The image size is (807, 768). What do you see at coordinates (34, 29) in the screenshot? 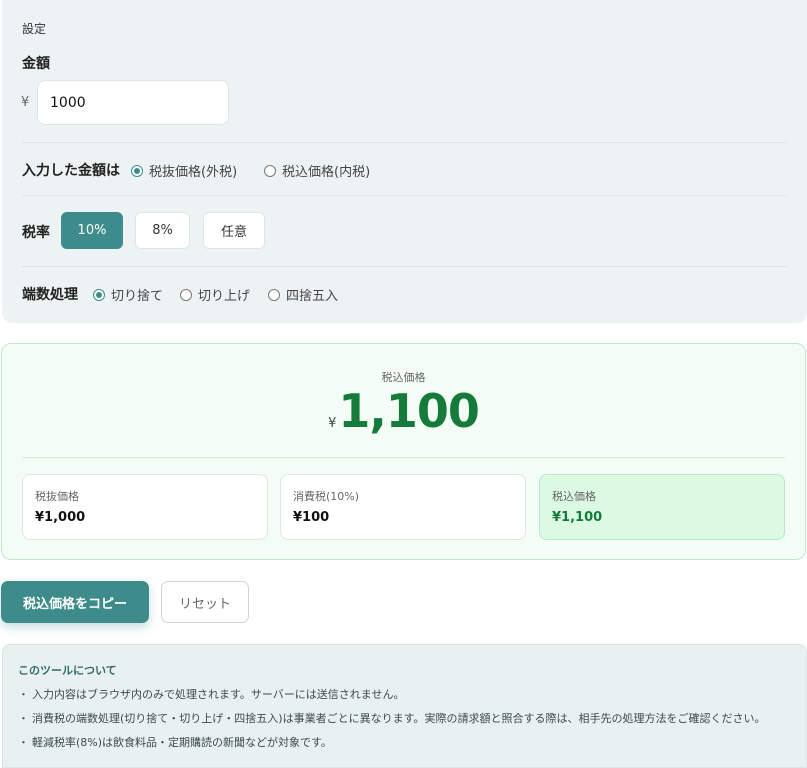
I see `settings-section-label: 設定` at bounding box center [34, 29].